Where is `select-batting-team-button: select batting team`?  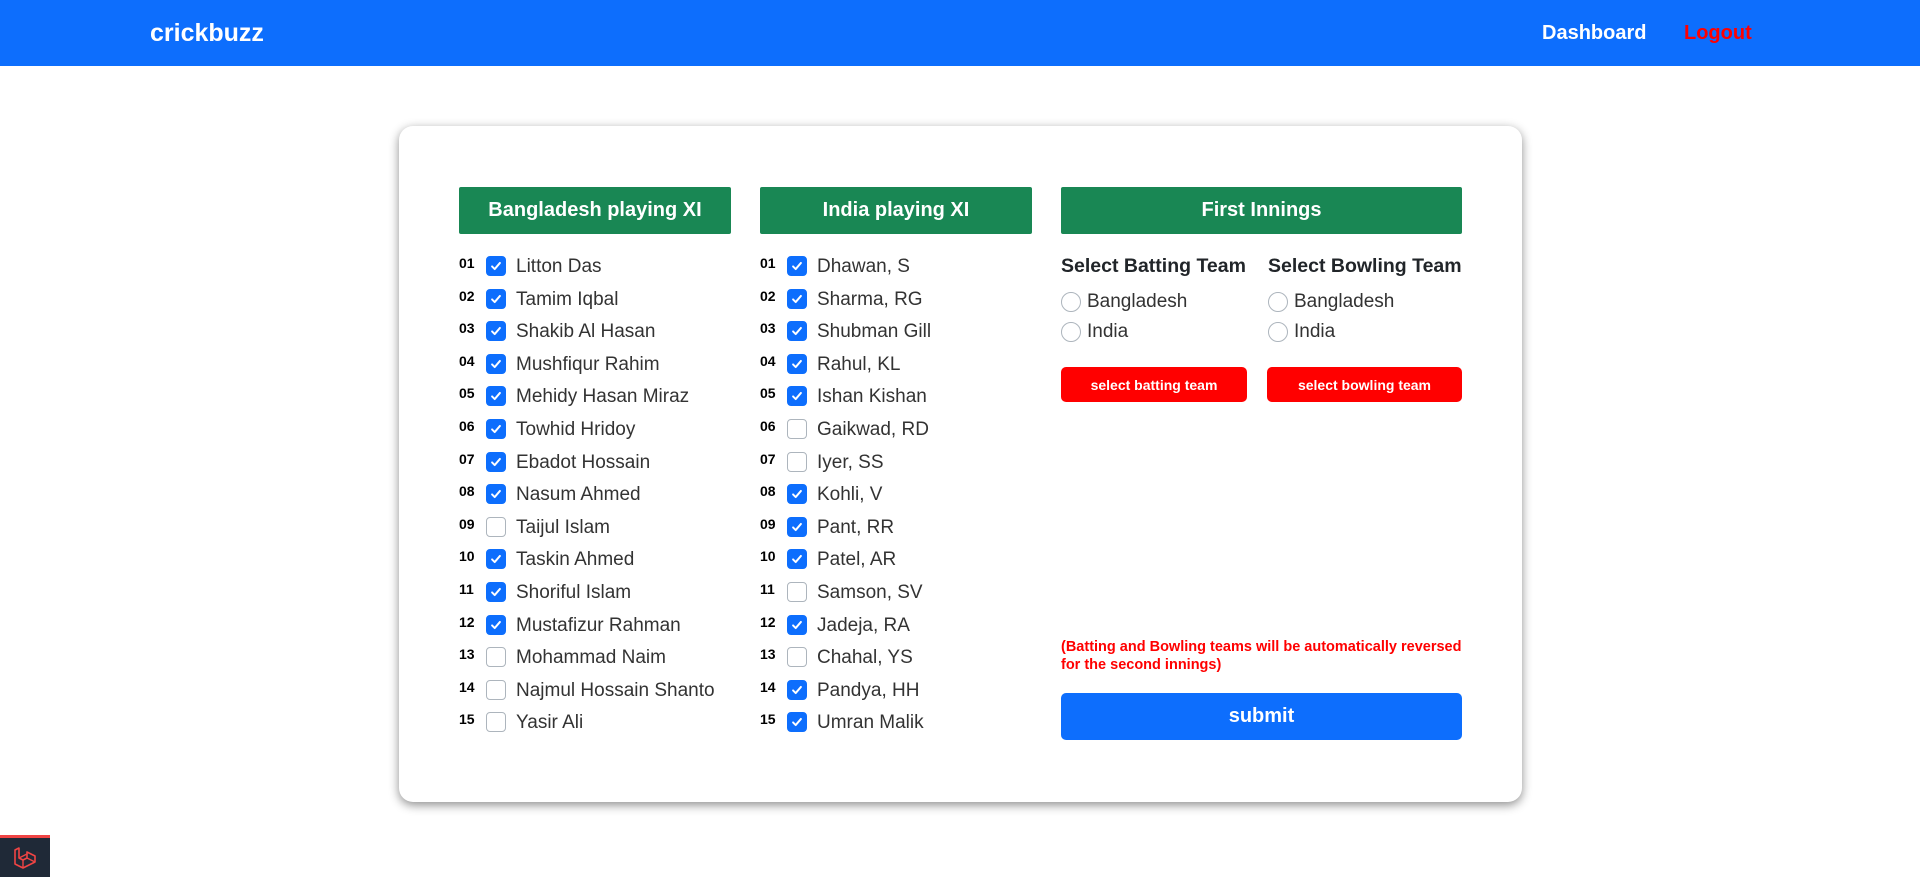 select-batting-team-button: select batting team is located at coordinates (1154, 384).